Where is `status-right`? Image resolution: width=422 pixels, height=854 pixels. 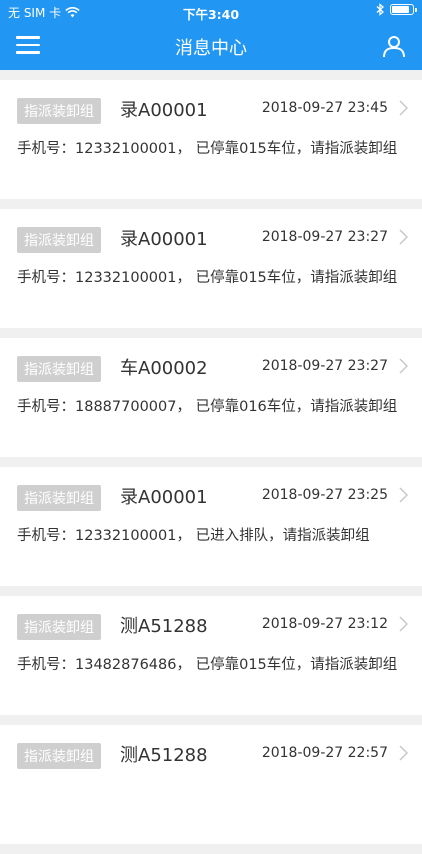
status-right is located at coordinates (396, 9).